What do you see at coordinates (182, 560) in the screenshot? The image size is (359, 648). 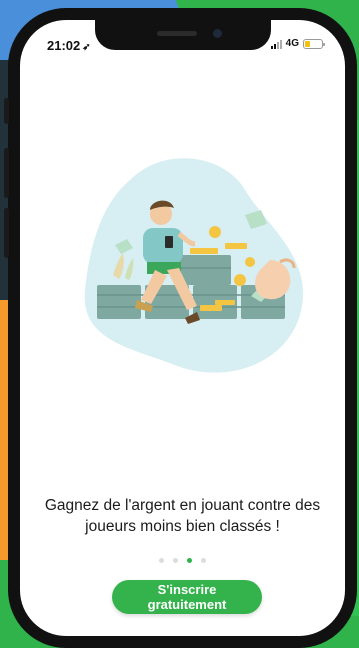 I see `page-indicator` at bounding box center [182, 560].